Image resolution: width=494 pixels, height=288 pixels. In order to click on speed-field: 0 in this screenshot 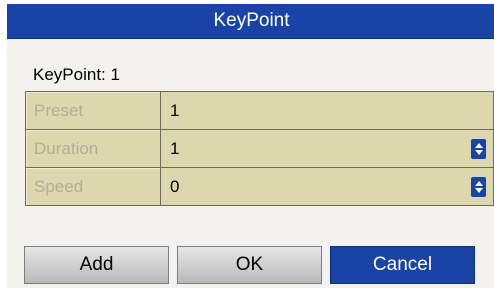, I will do `click(327, 186)`.